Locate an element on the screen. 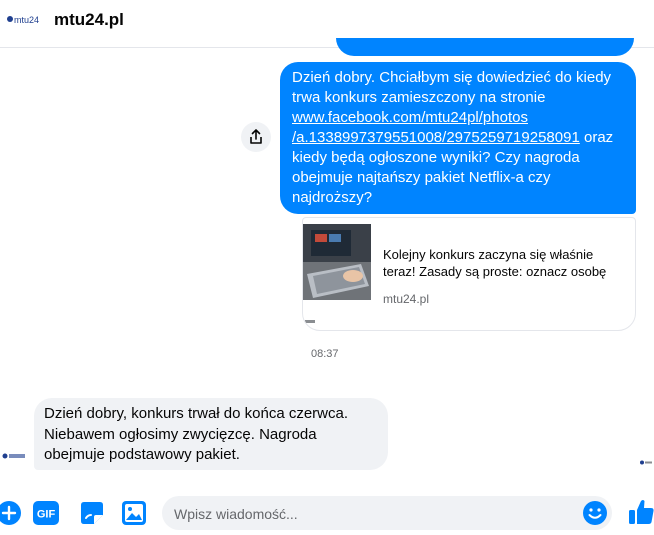  emoji-icon is located at coordinates (595, 513).